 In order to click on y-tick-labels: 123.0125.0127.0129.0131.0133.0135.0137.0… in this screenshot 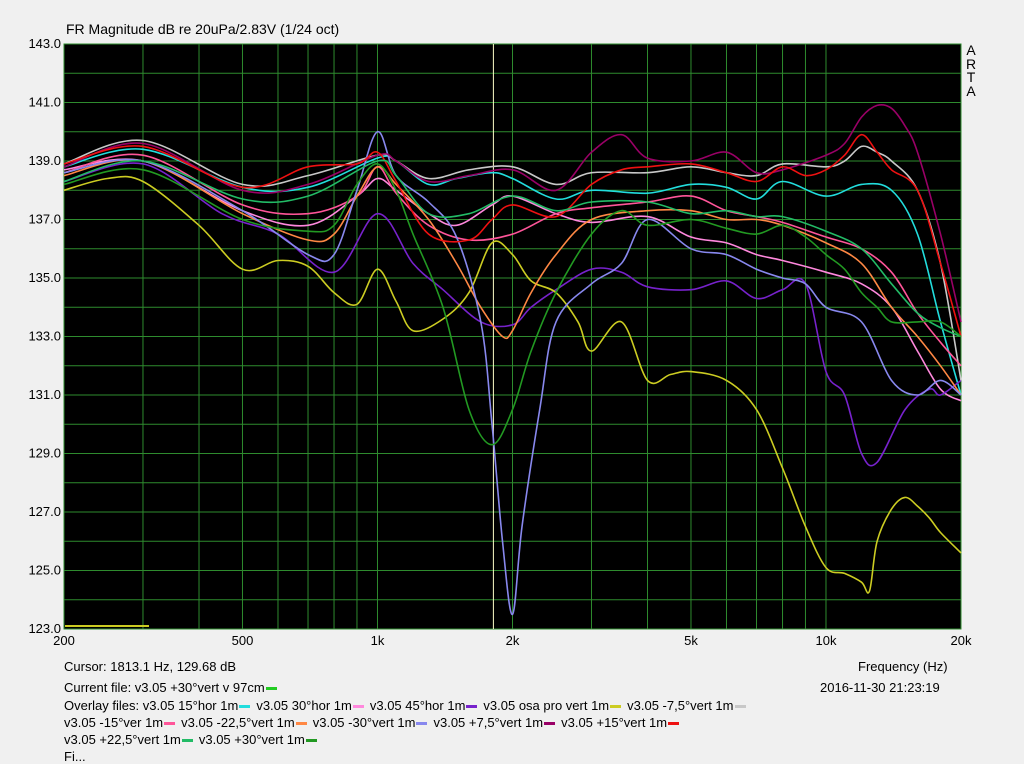, I will do `click(44, 336)`.